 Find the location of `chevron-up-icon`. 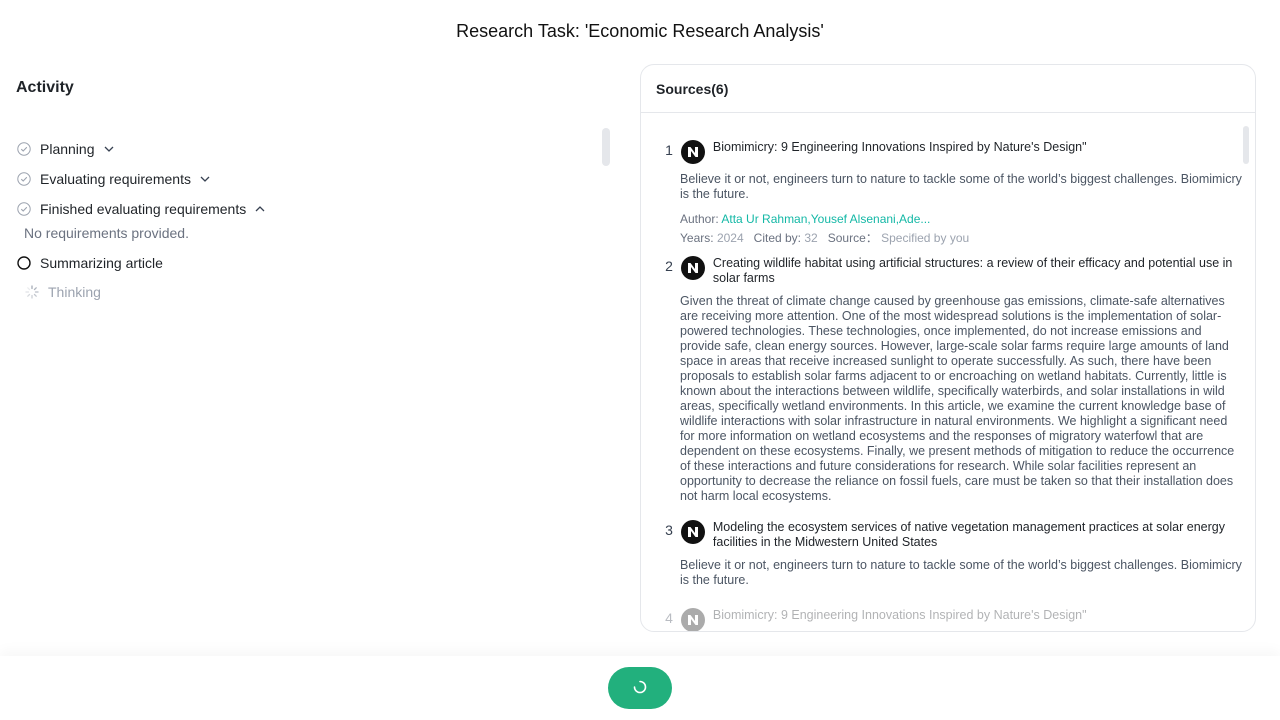

chevron-up-icon is located at coordinates (260, 209).